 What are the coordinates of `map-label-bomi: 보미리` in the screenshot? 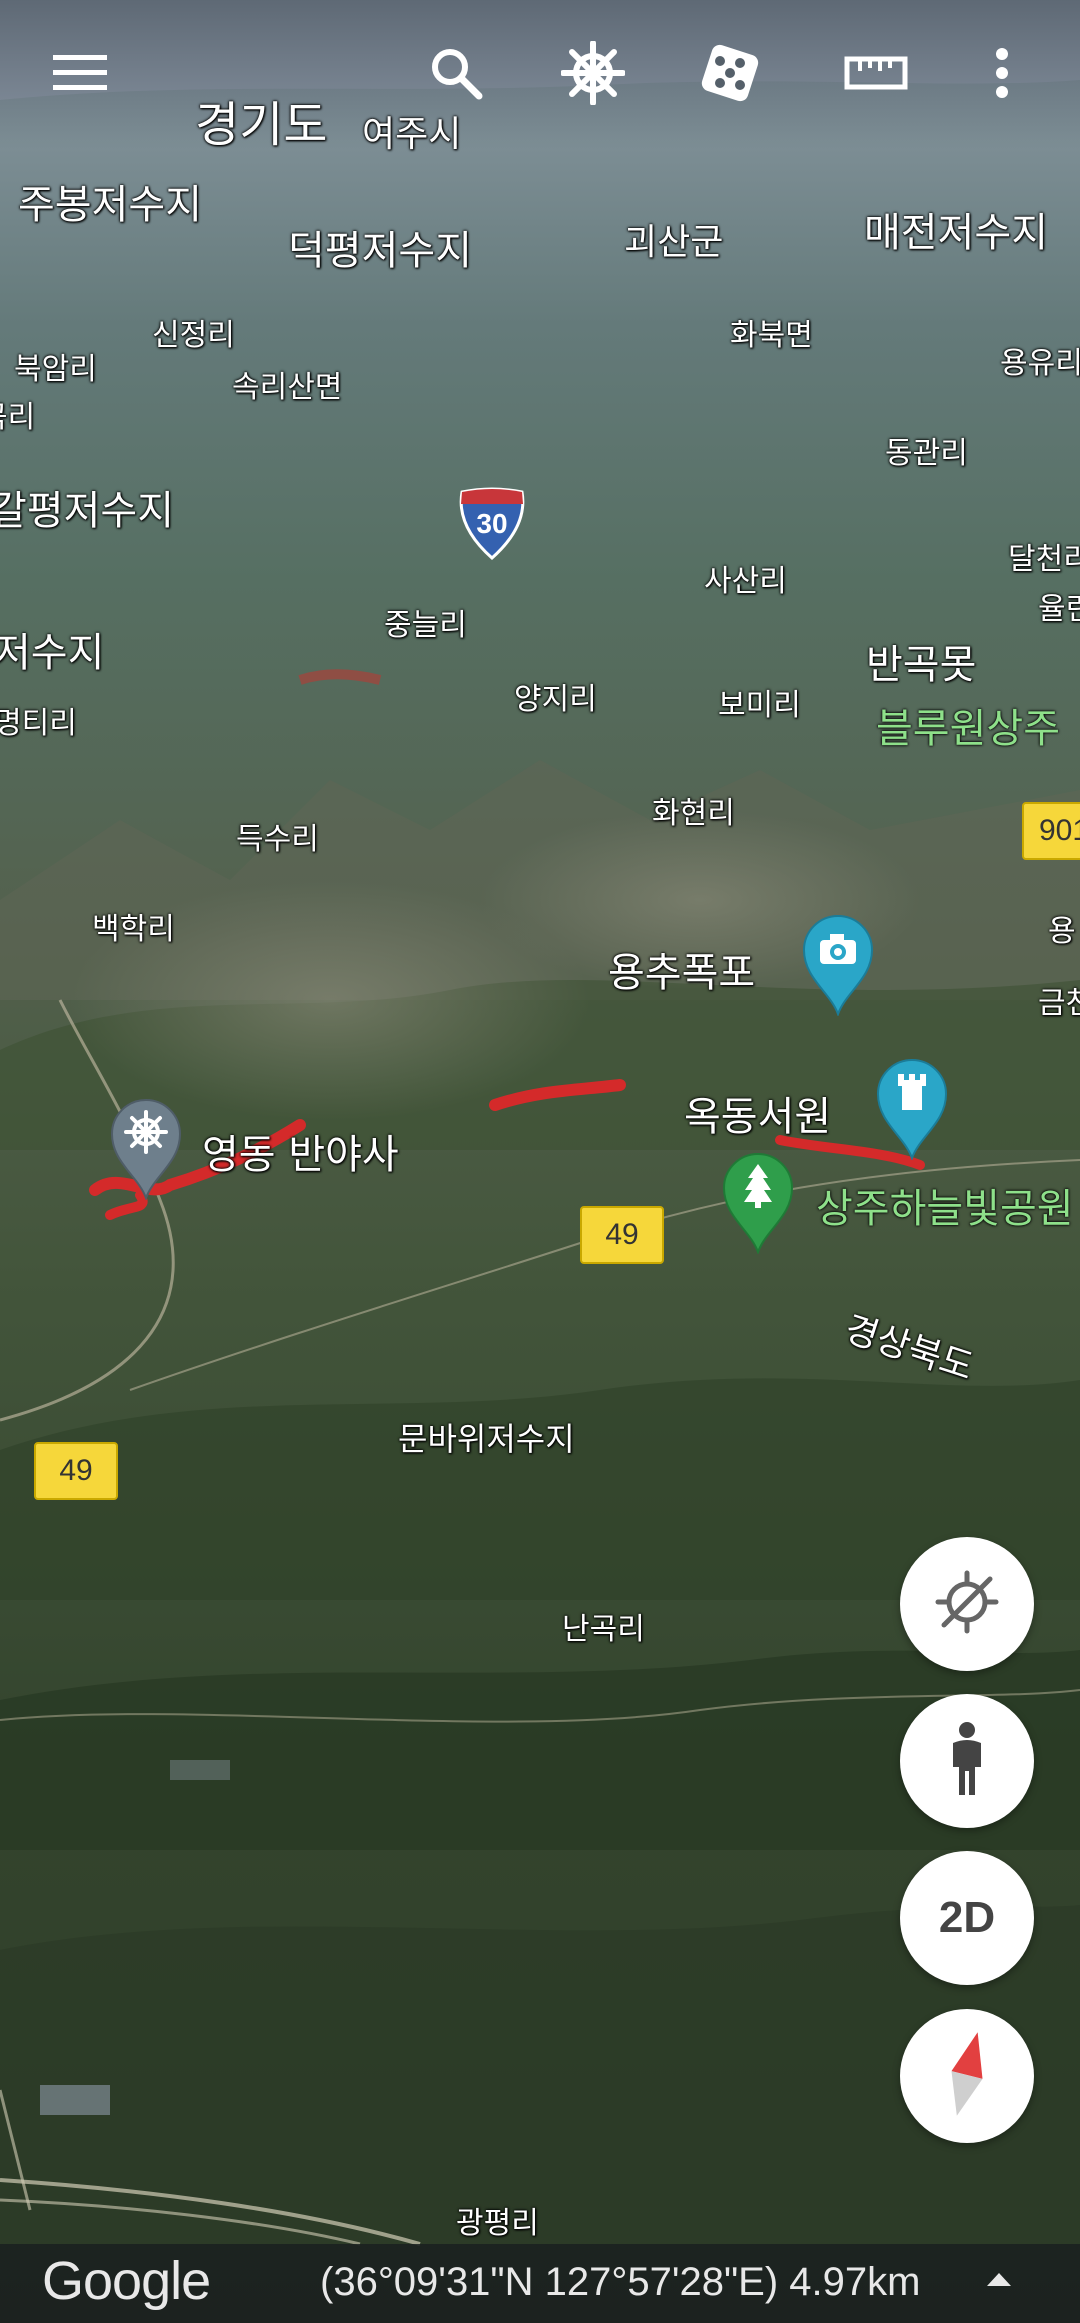 It's located at (759, 705).